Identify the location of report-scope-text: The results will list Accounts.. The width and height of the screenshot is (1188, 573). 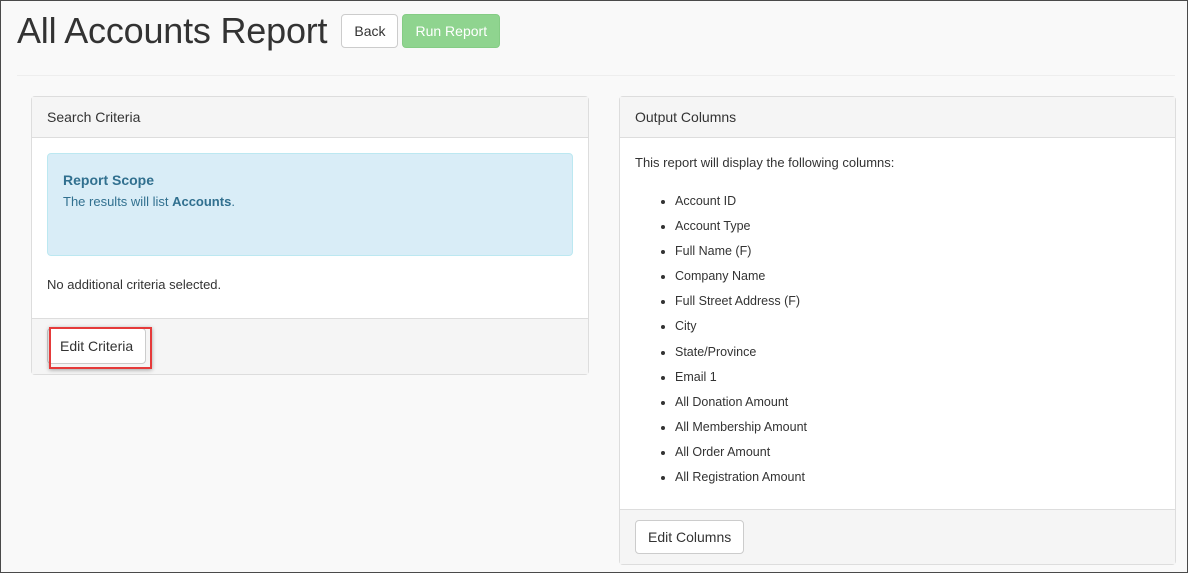
(310, 202).